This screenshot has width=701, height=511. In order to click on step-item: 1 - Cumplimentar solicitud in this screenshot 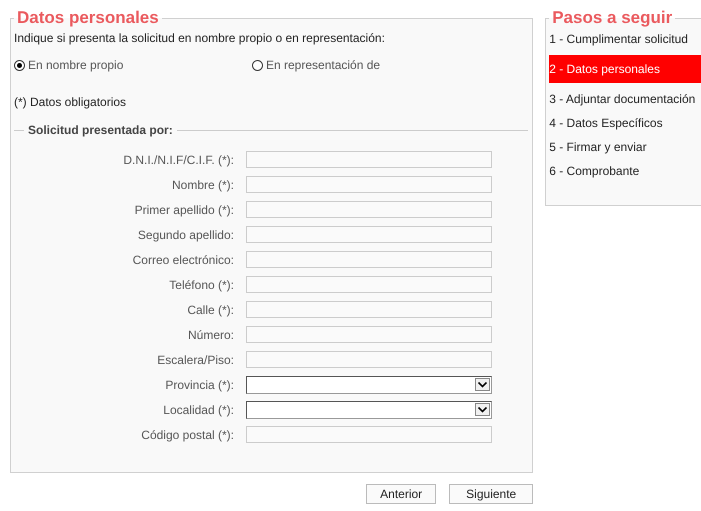, I will do `click(625, 39)`.